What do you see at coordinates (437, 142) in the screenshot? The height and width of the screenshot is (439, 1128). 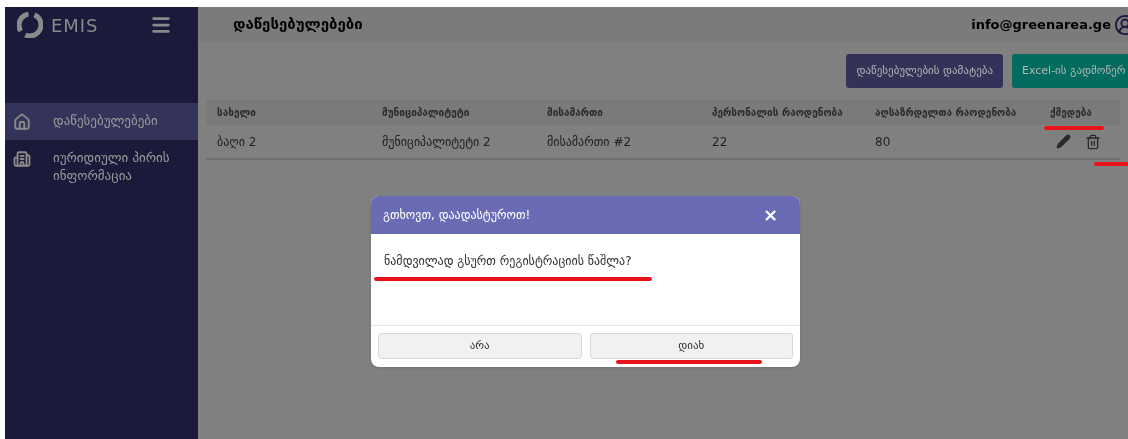 I see `table-cell-text: მუნიციპალიტეტი 2` at bounding box center [437, 142].